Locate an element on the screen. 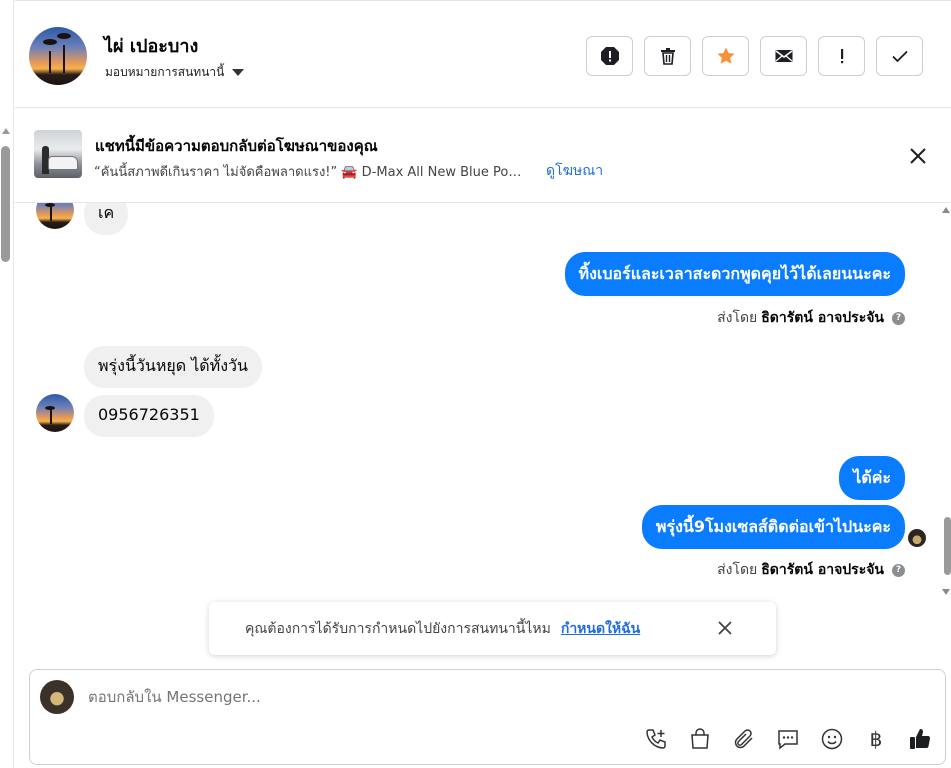 The image size is (951, 768). like-button is located at coordinates (920, 739).